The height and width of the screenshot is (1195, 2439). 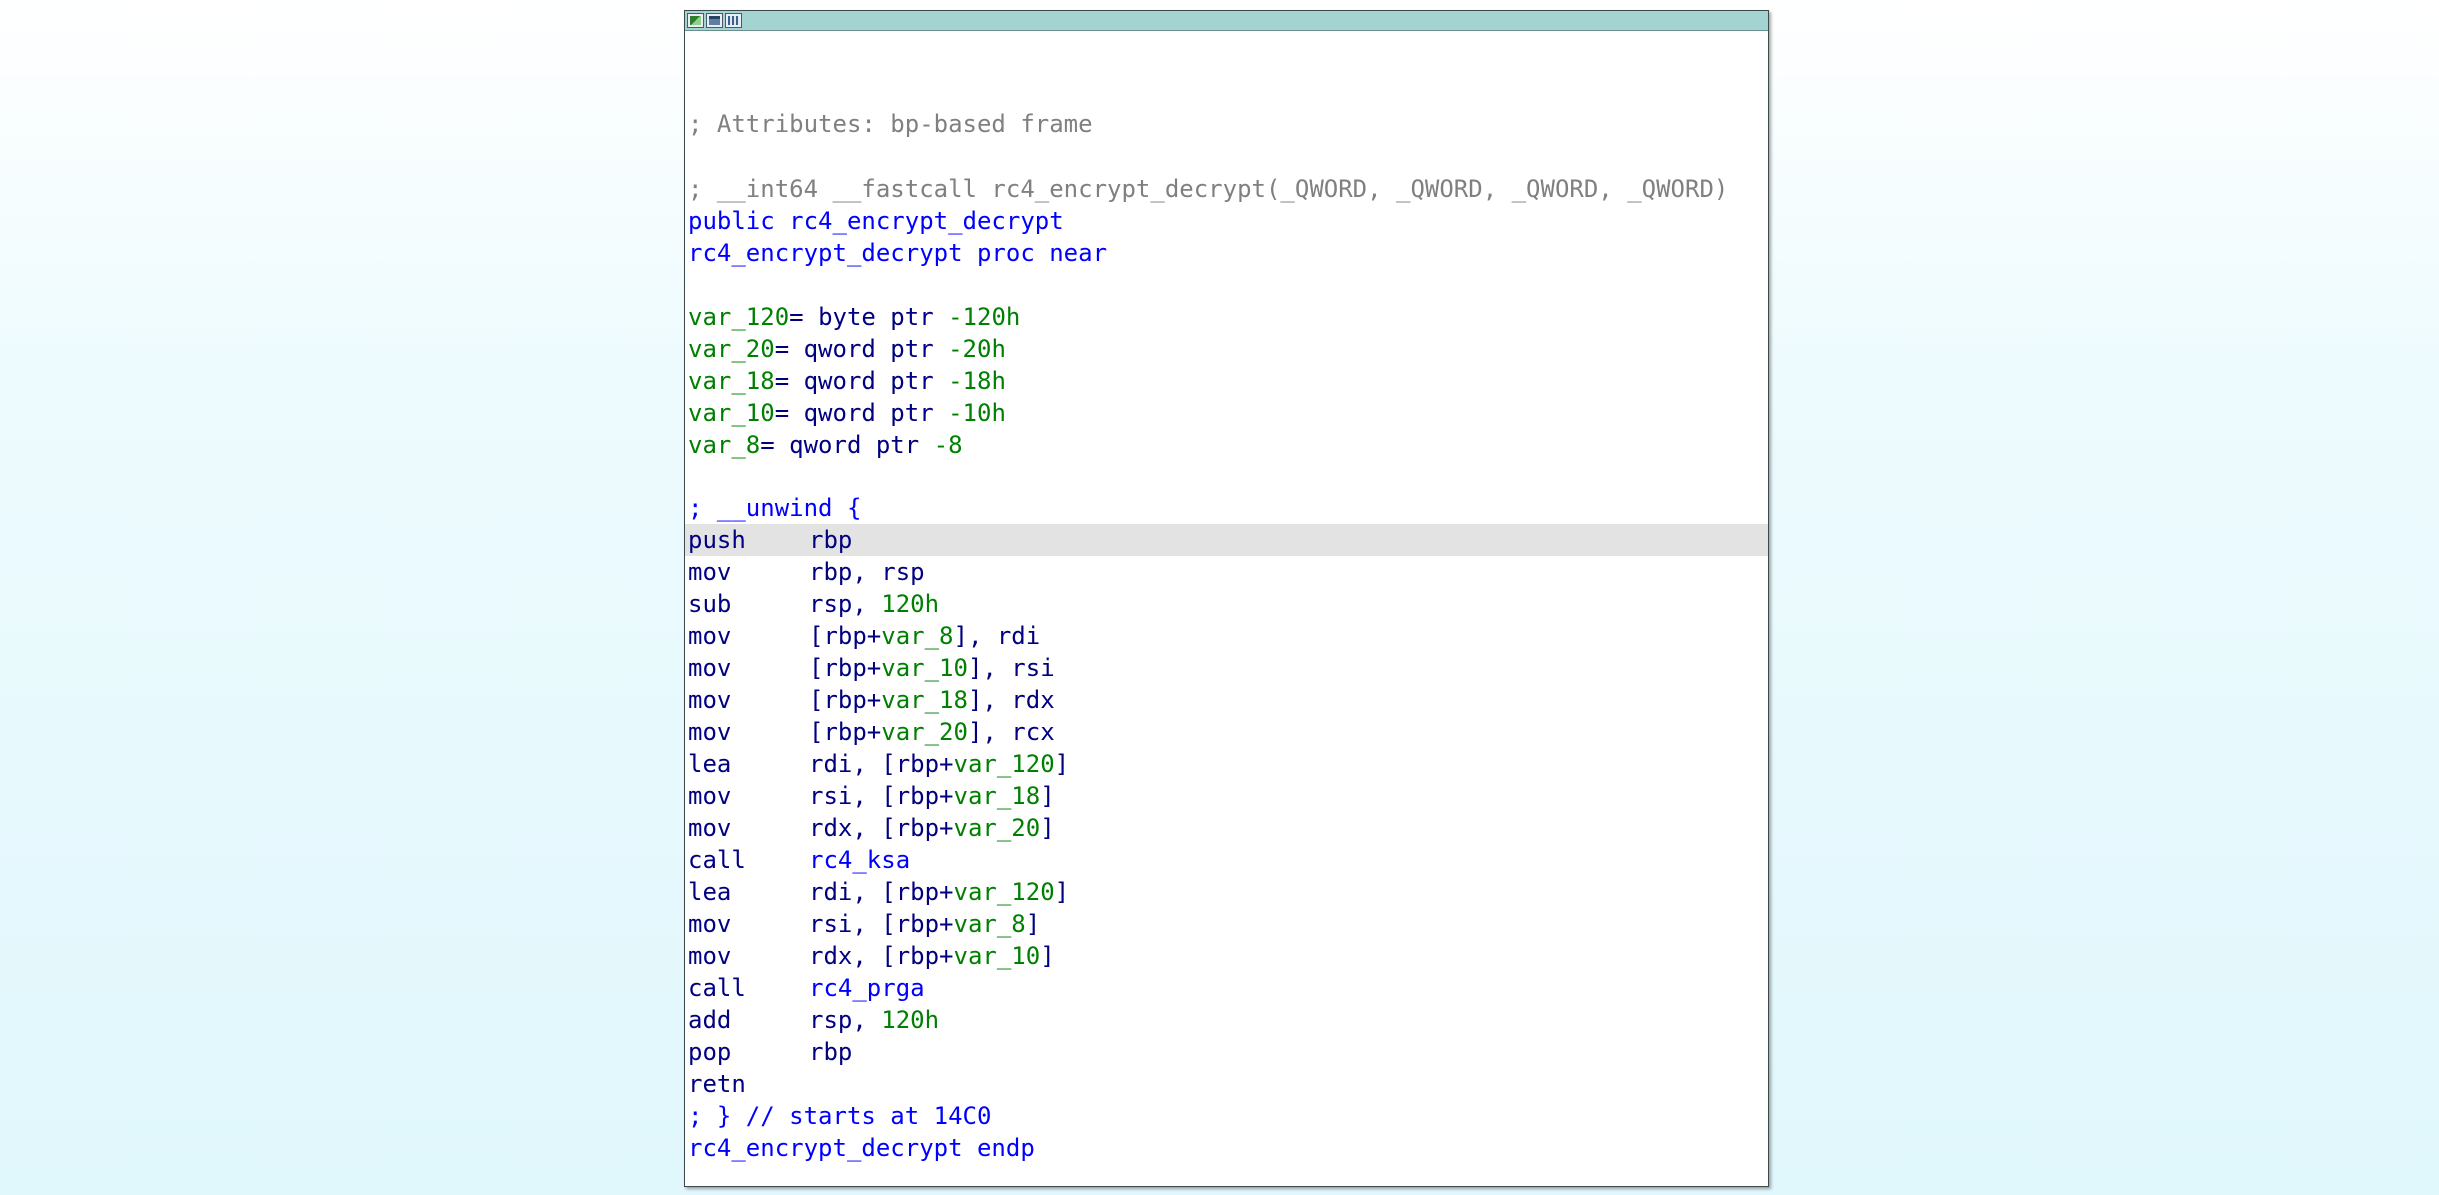 I want to click on instruction-line: mov rsi, [rbp+var_18], so click(x=1228, y=796).